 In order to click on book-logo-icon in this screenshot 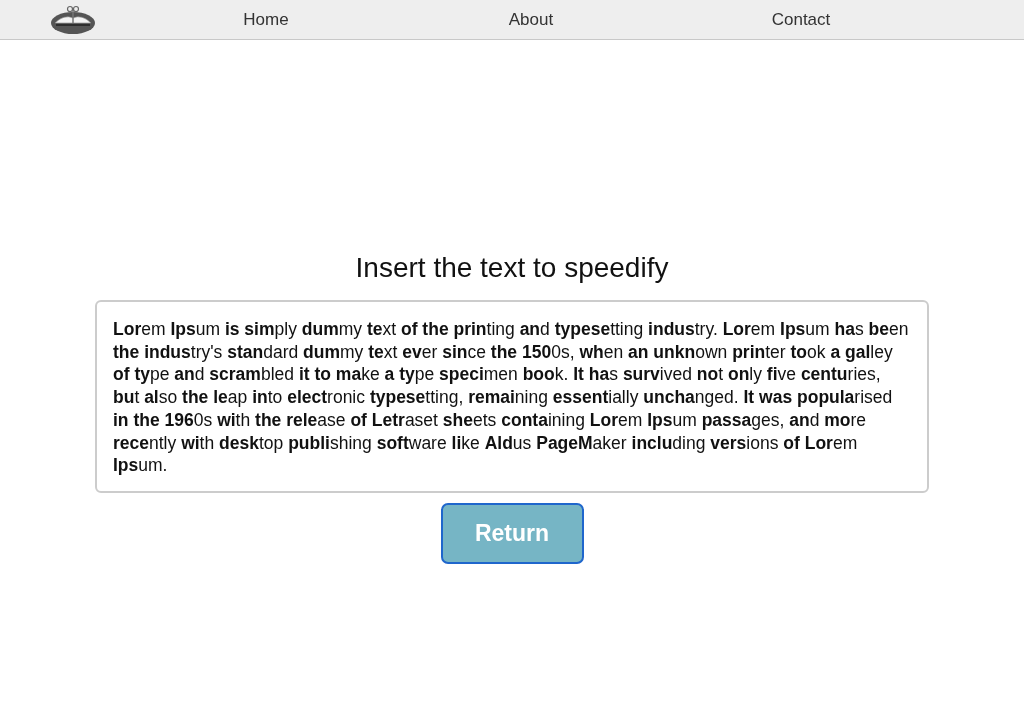, I will do `click(73, 19)`.